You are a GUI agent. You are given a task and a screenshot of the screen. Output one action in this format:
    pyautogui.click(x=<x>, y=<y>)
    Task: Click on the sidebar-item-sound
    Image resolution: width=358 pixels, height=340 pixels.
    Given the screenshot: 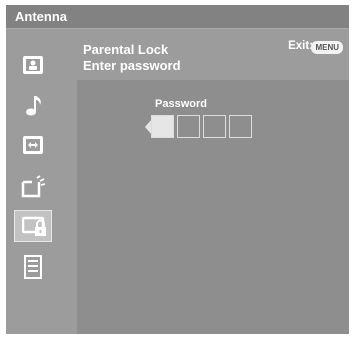 What is the action you would take?
    pyautogui.click(x=33, y=106)
    